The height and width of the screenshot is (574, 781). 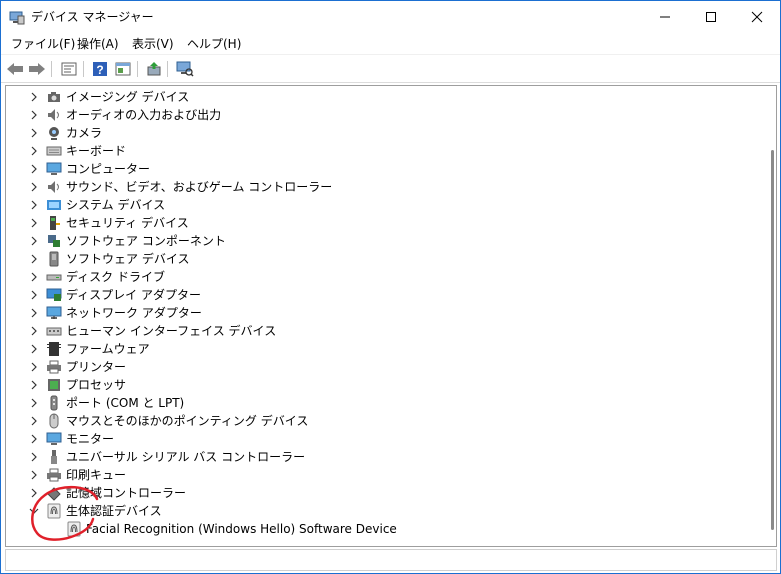 What do you see at coordinates (772, 340) in the screenshot?
I see `scrollbar-thumb` at bounding box center [772, 340].